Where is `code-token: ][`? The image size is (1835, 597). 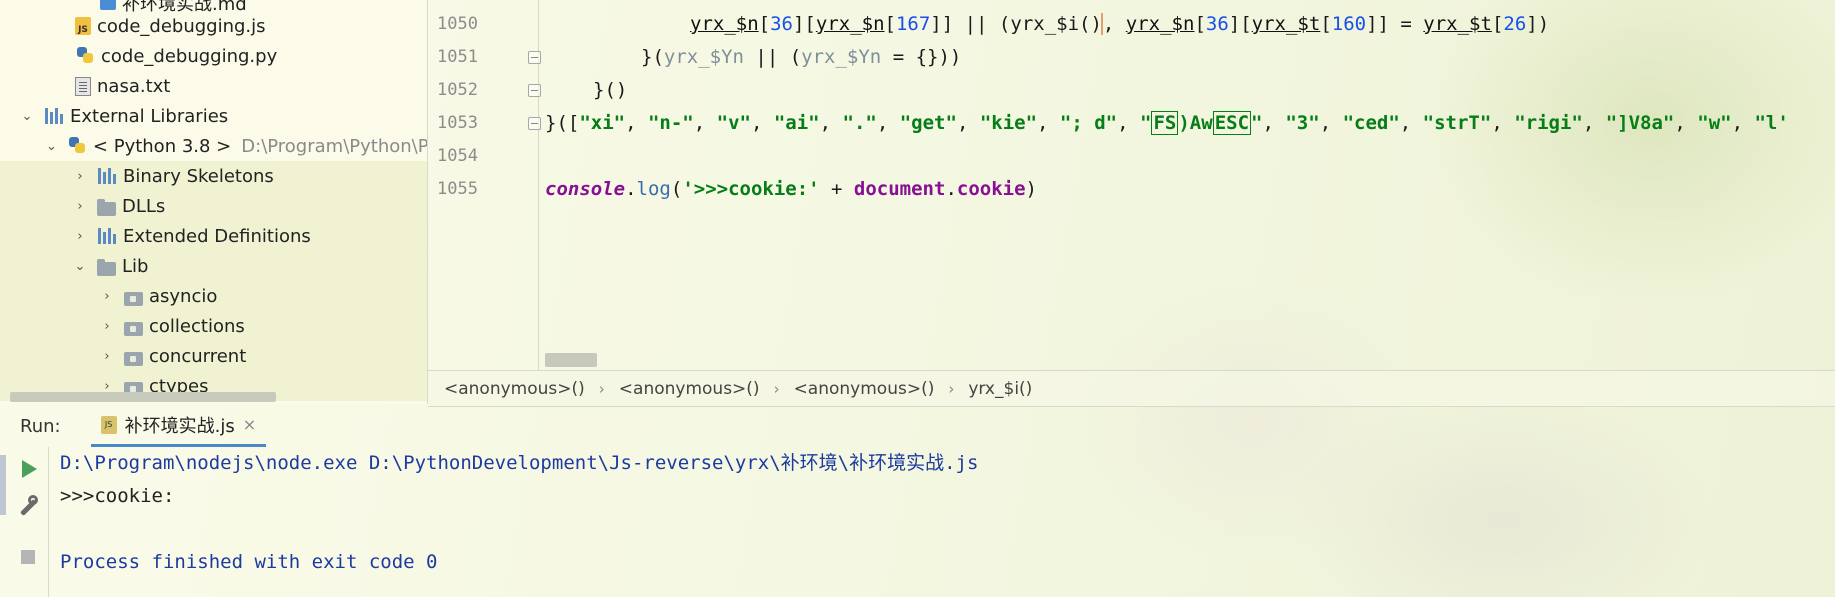 code-token: ][ is located at coordinates (1240, 24).